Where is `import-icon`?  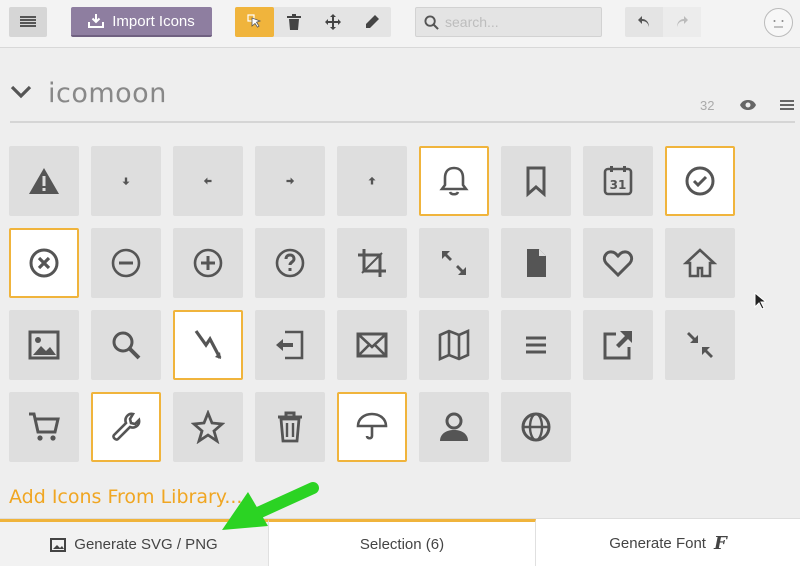 import-icon is located at coordinates (96, 21).